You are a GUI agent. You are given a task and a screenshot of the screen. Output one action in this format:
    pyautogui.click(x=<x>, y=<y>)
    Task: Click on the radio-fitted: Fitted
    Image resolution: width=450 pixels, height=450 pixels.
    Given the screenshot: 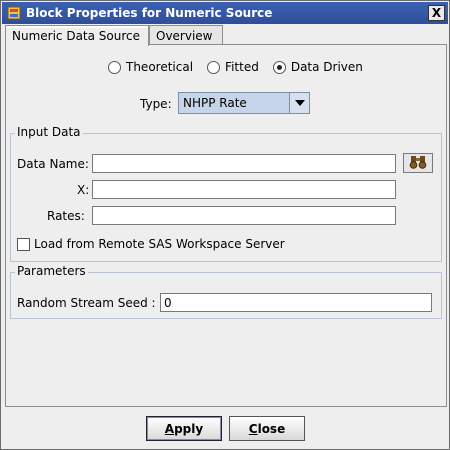 What is the action you would take?
    pyautogui.click(x=233, y=67)
    